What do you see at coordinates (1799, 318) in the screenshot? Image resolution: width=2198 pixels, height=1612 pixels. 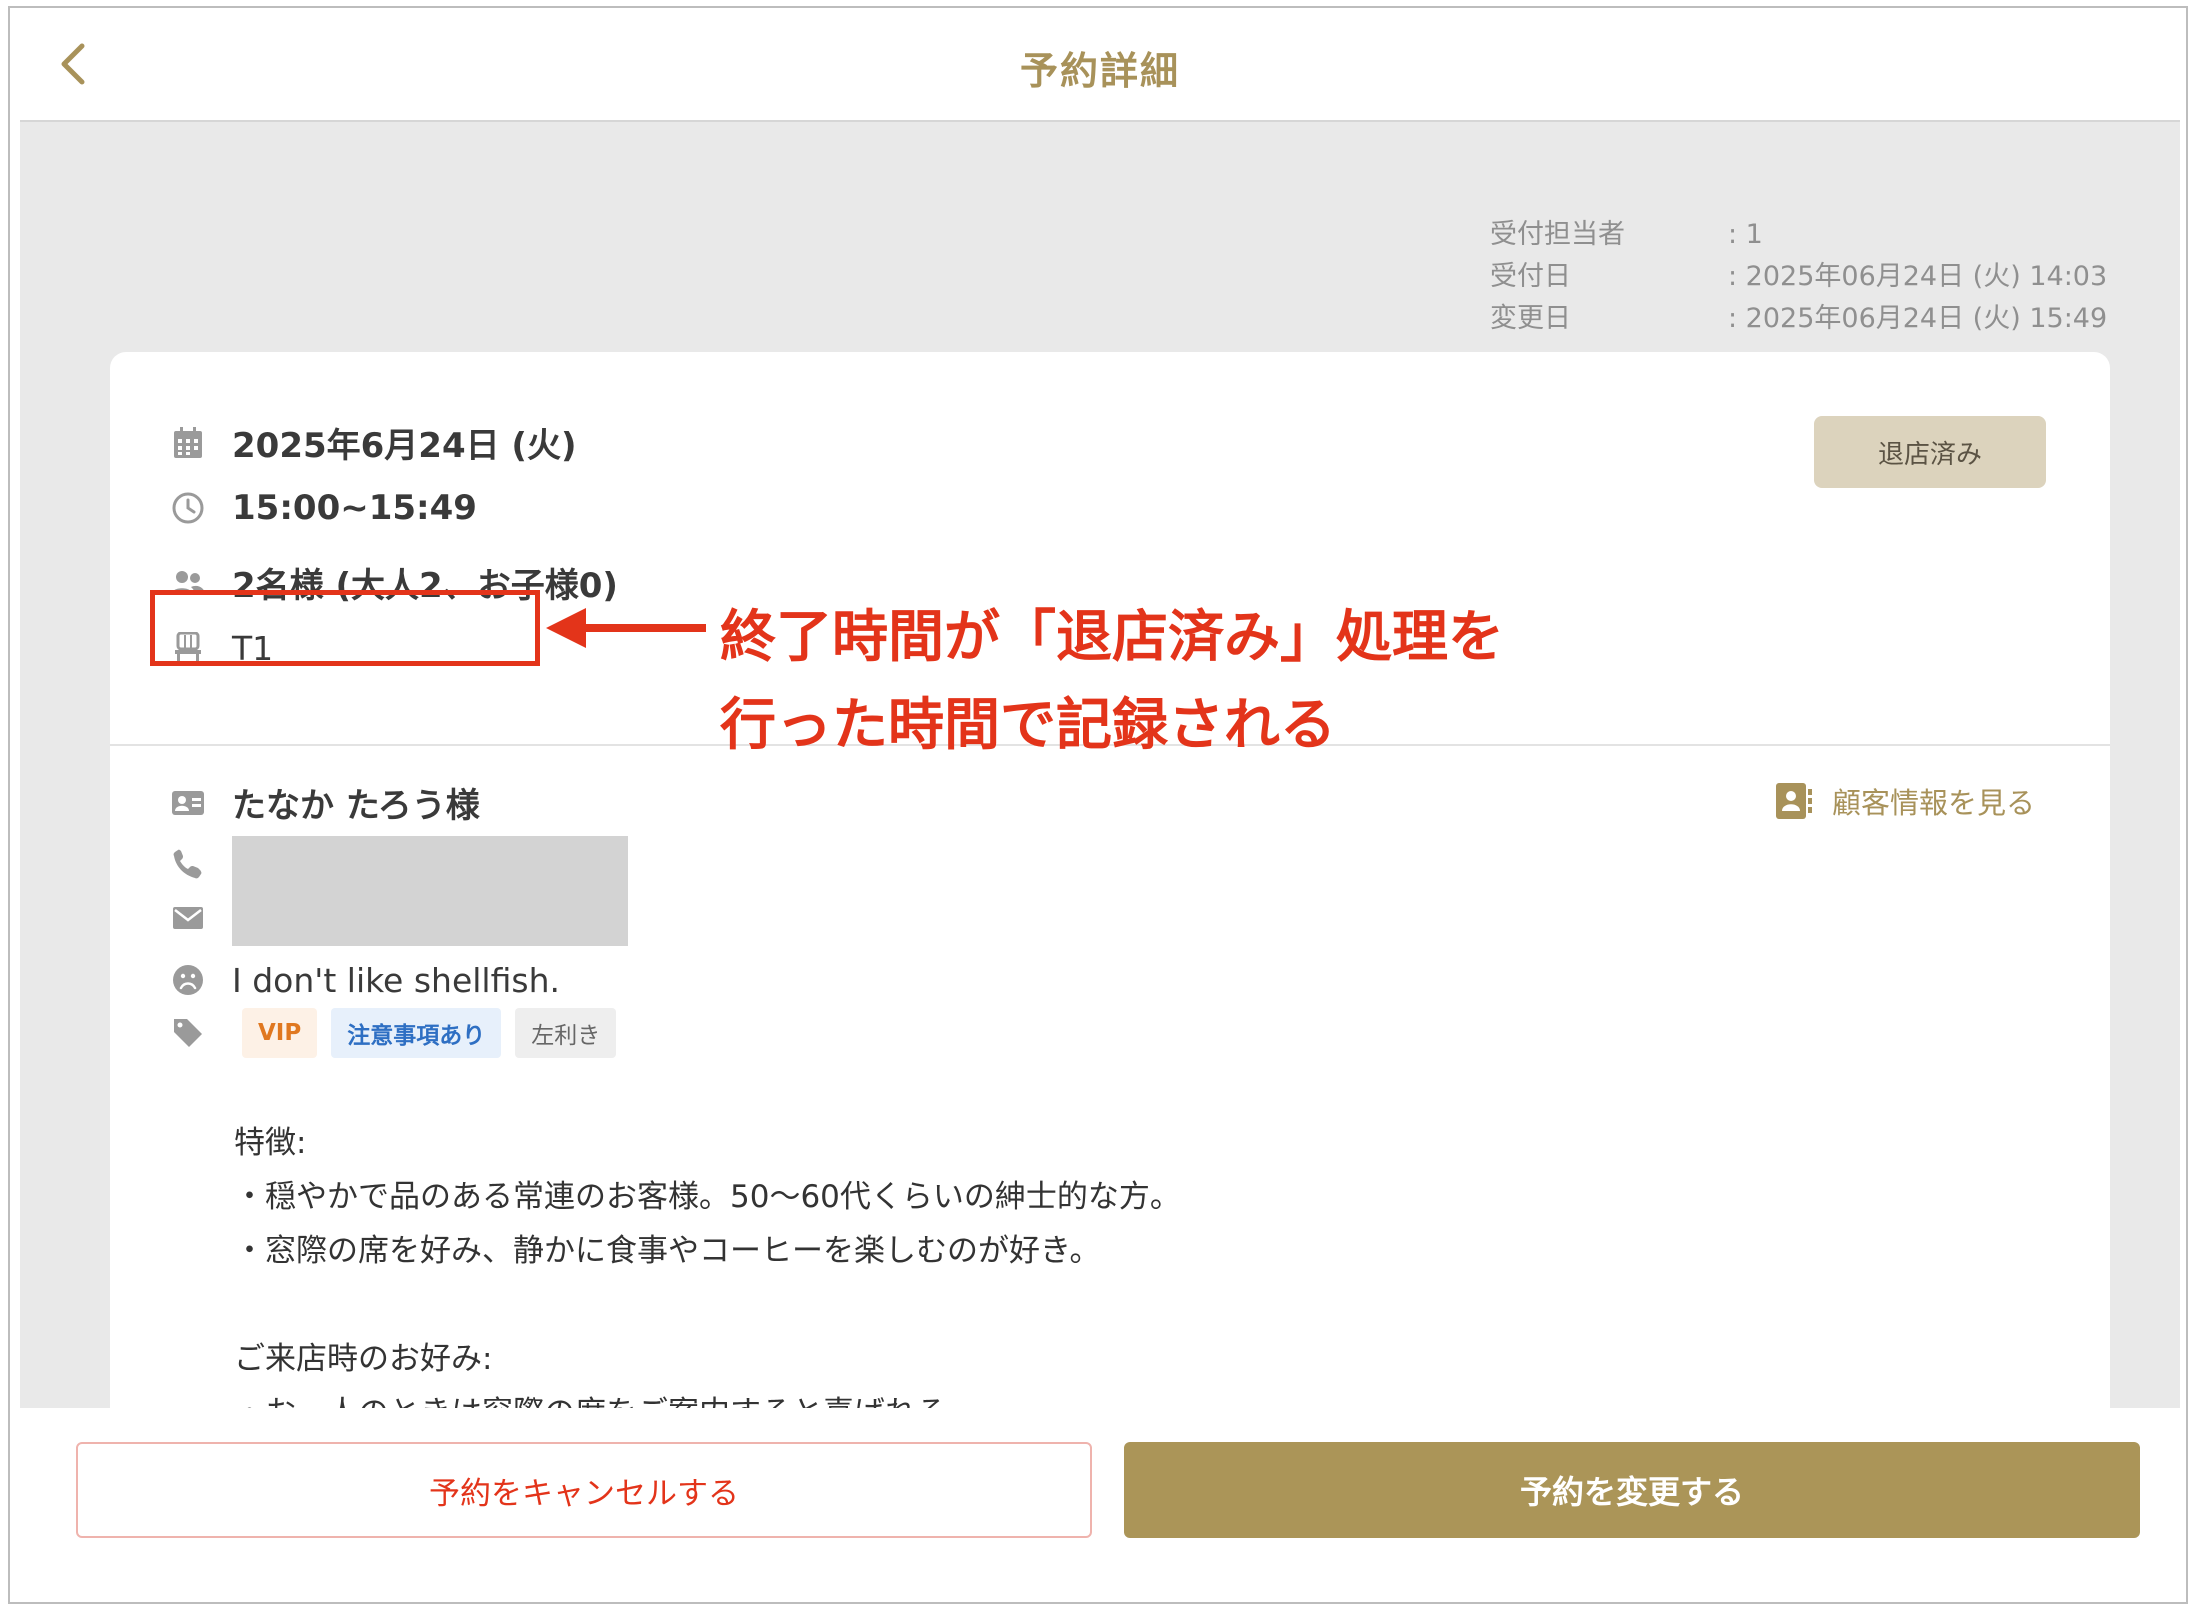 I see `meta-row-modified: 変更日 : 2025年06月24日 (火) 15:49` at bounding box center [1799, 318].